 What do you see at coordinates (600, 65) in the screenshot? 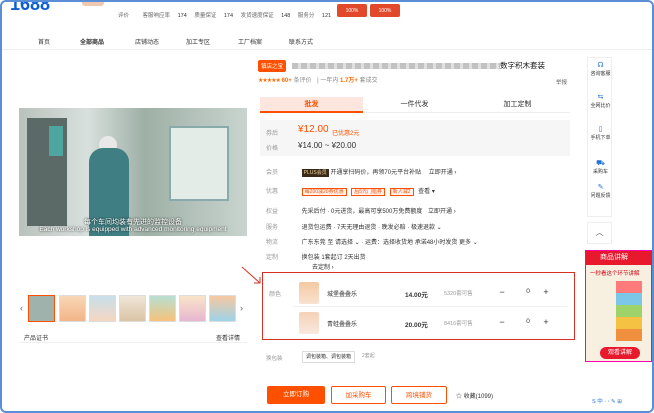
I see `headset-icon: ☊` at bounding box center [600, 65].